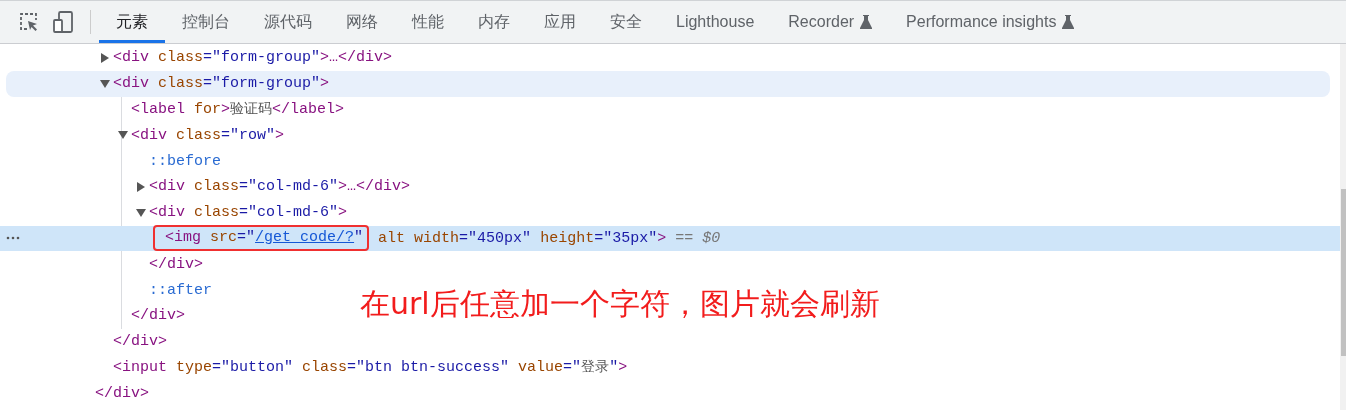 This screenshot has height=410, width=1346. What do you see at coordinates (1343, 227) in the screenshot?
I see `scrollbar` at bounding box center [1343, 227].